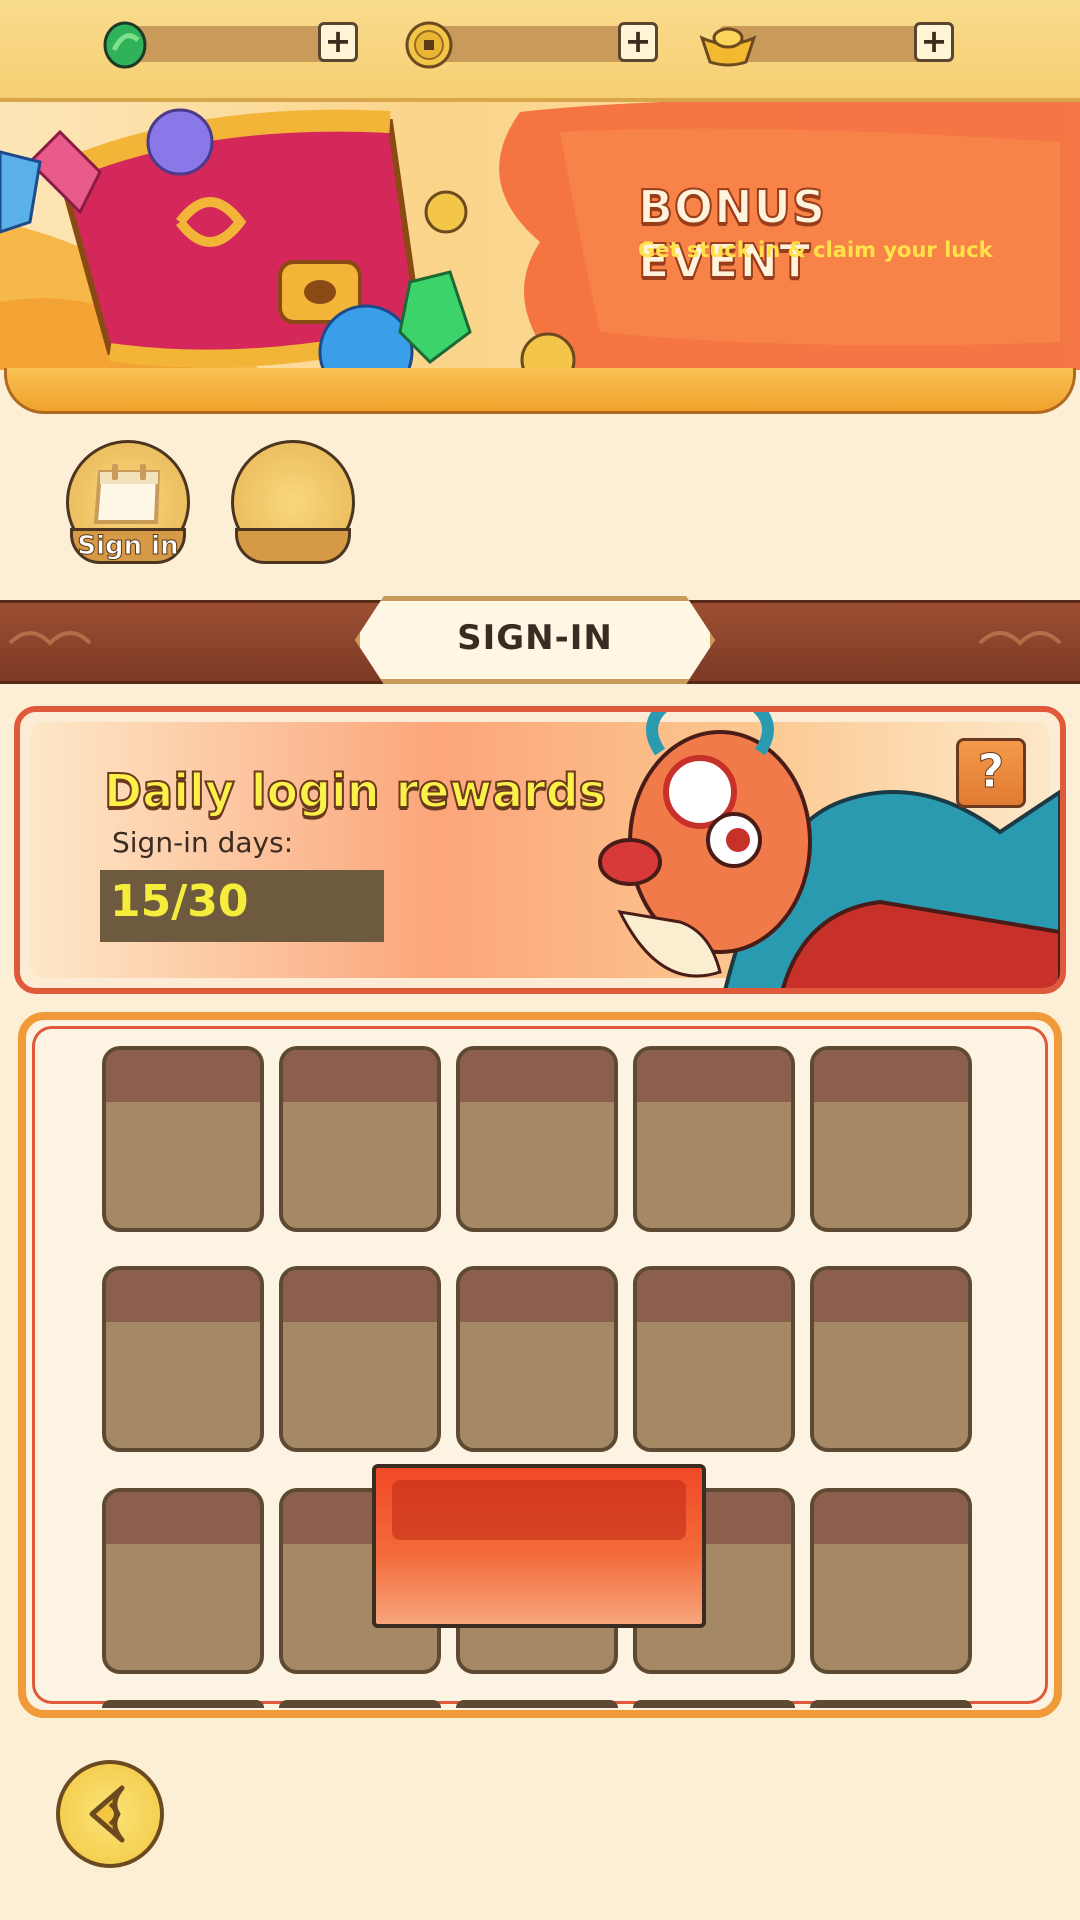  What do you see at coordinates (429, 45) in the screenshot?
I see `gold-coin-icon` at bounding box center [429, 45].